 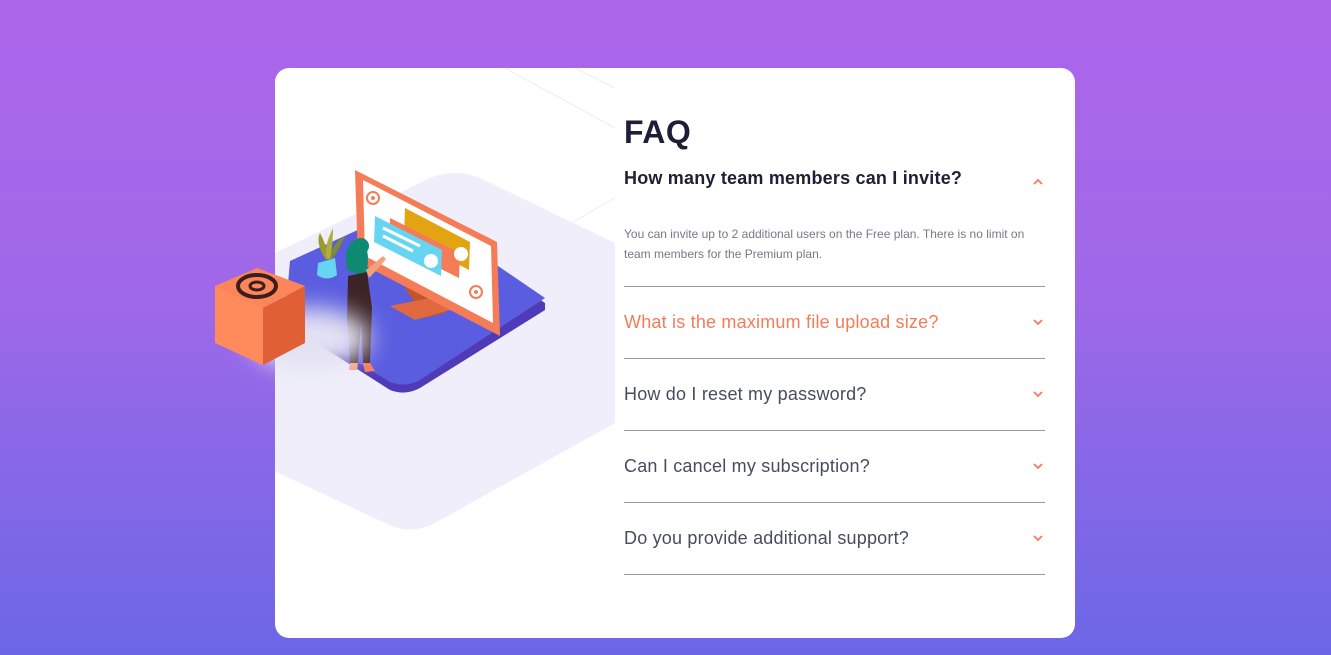 I want to click on faq-question-button: Do you provide additional support?, so click(x=834, y=538).